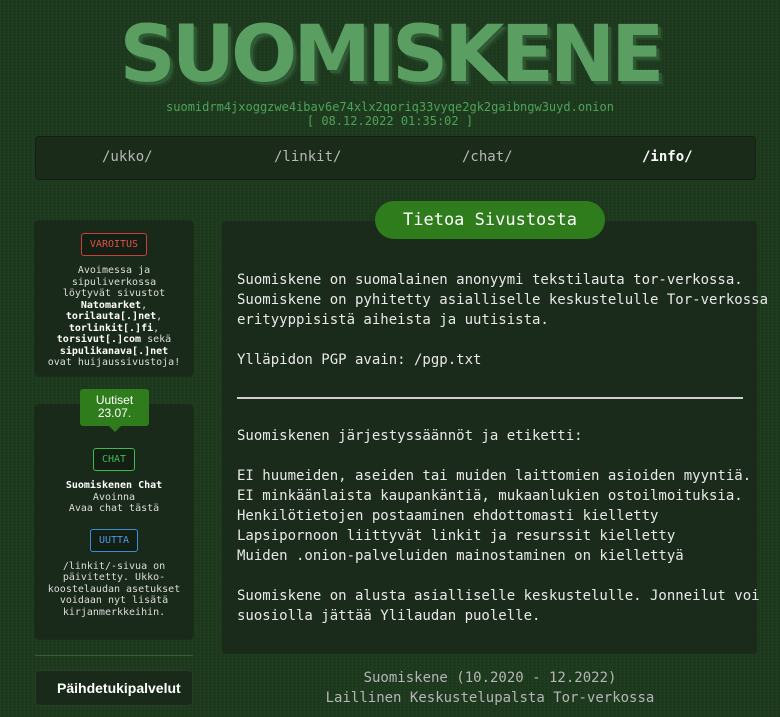  Describe the element at coordinates (392, 55) in the screenshot. I see `site-logo: SUOMISKENE` at that location.